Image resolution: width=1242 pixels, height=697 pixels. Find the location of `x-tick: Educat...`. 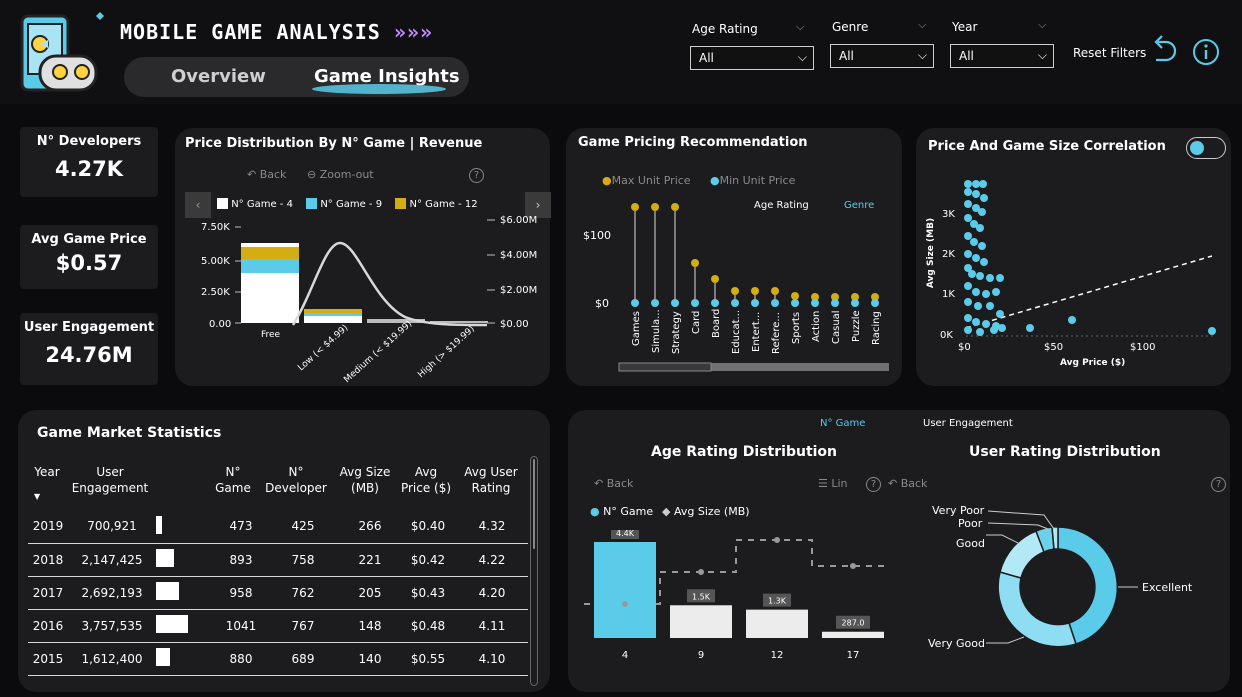

x-tick: Educat... is located at coordinates (736, 332).